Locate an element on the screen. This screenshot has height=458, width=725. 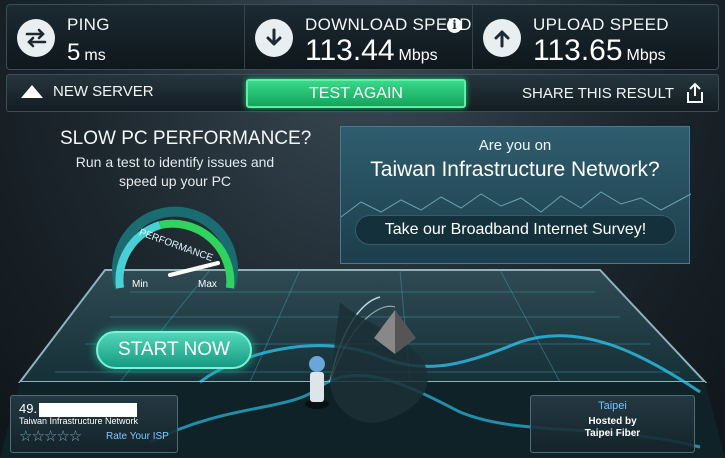
survey-ad-title: Taiwan Infrastructure Network? is located at coordinates (515, 169).